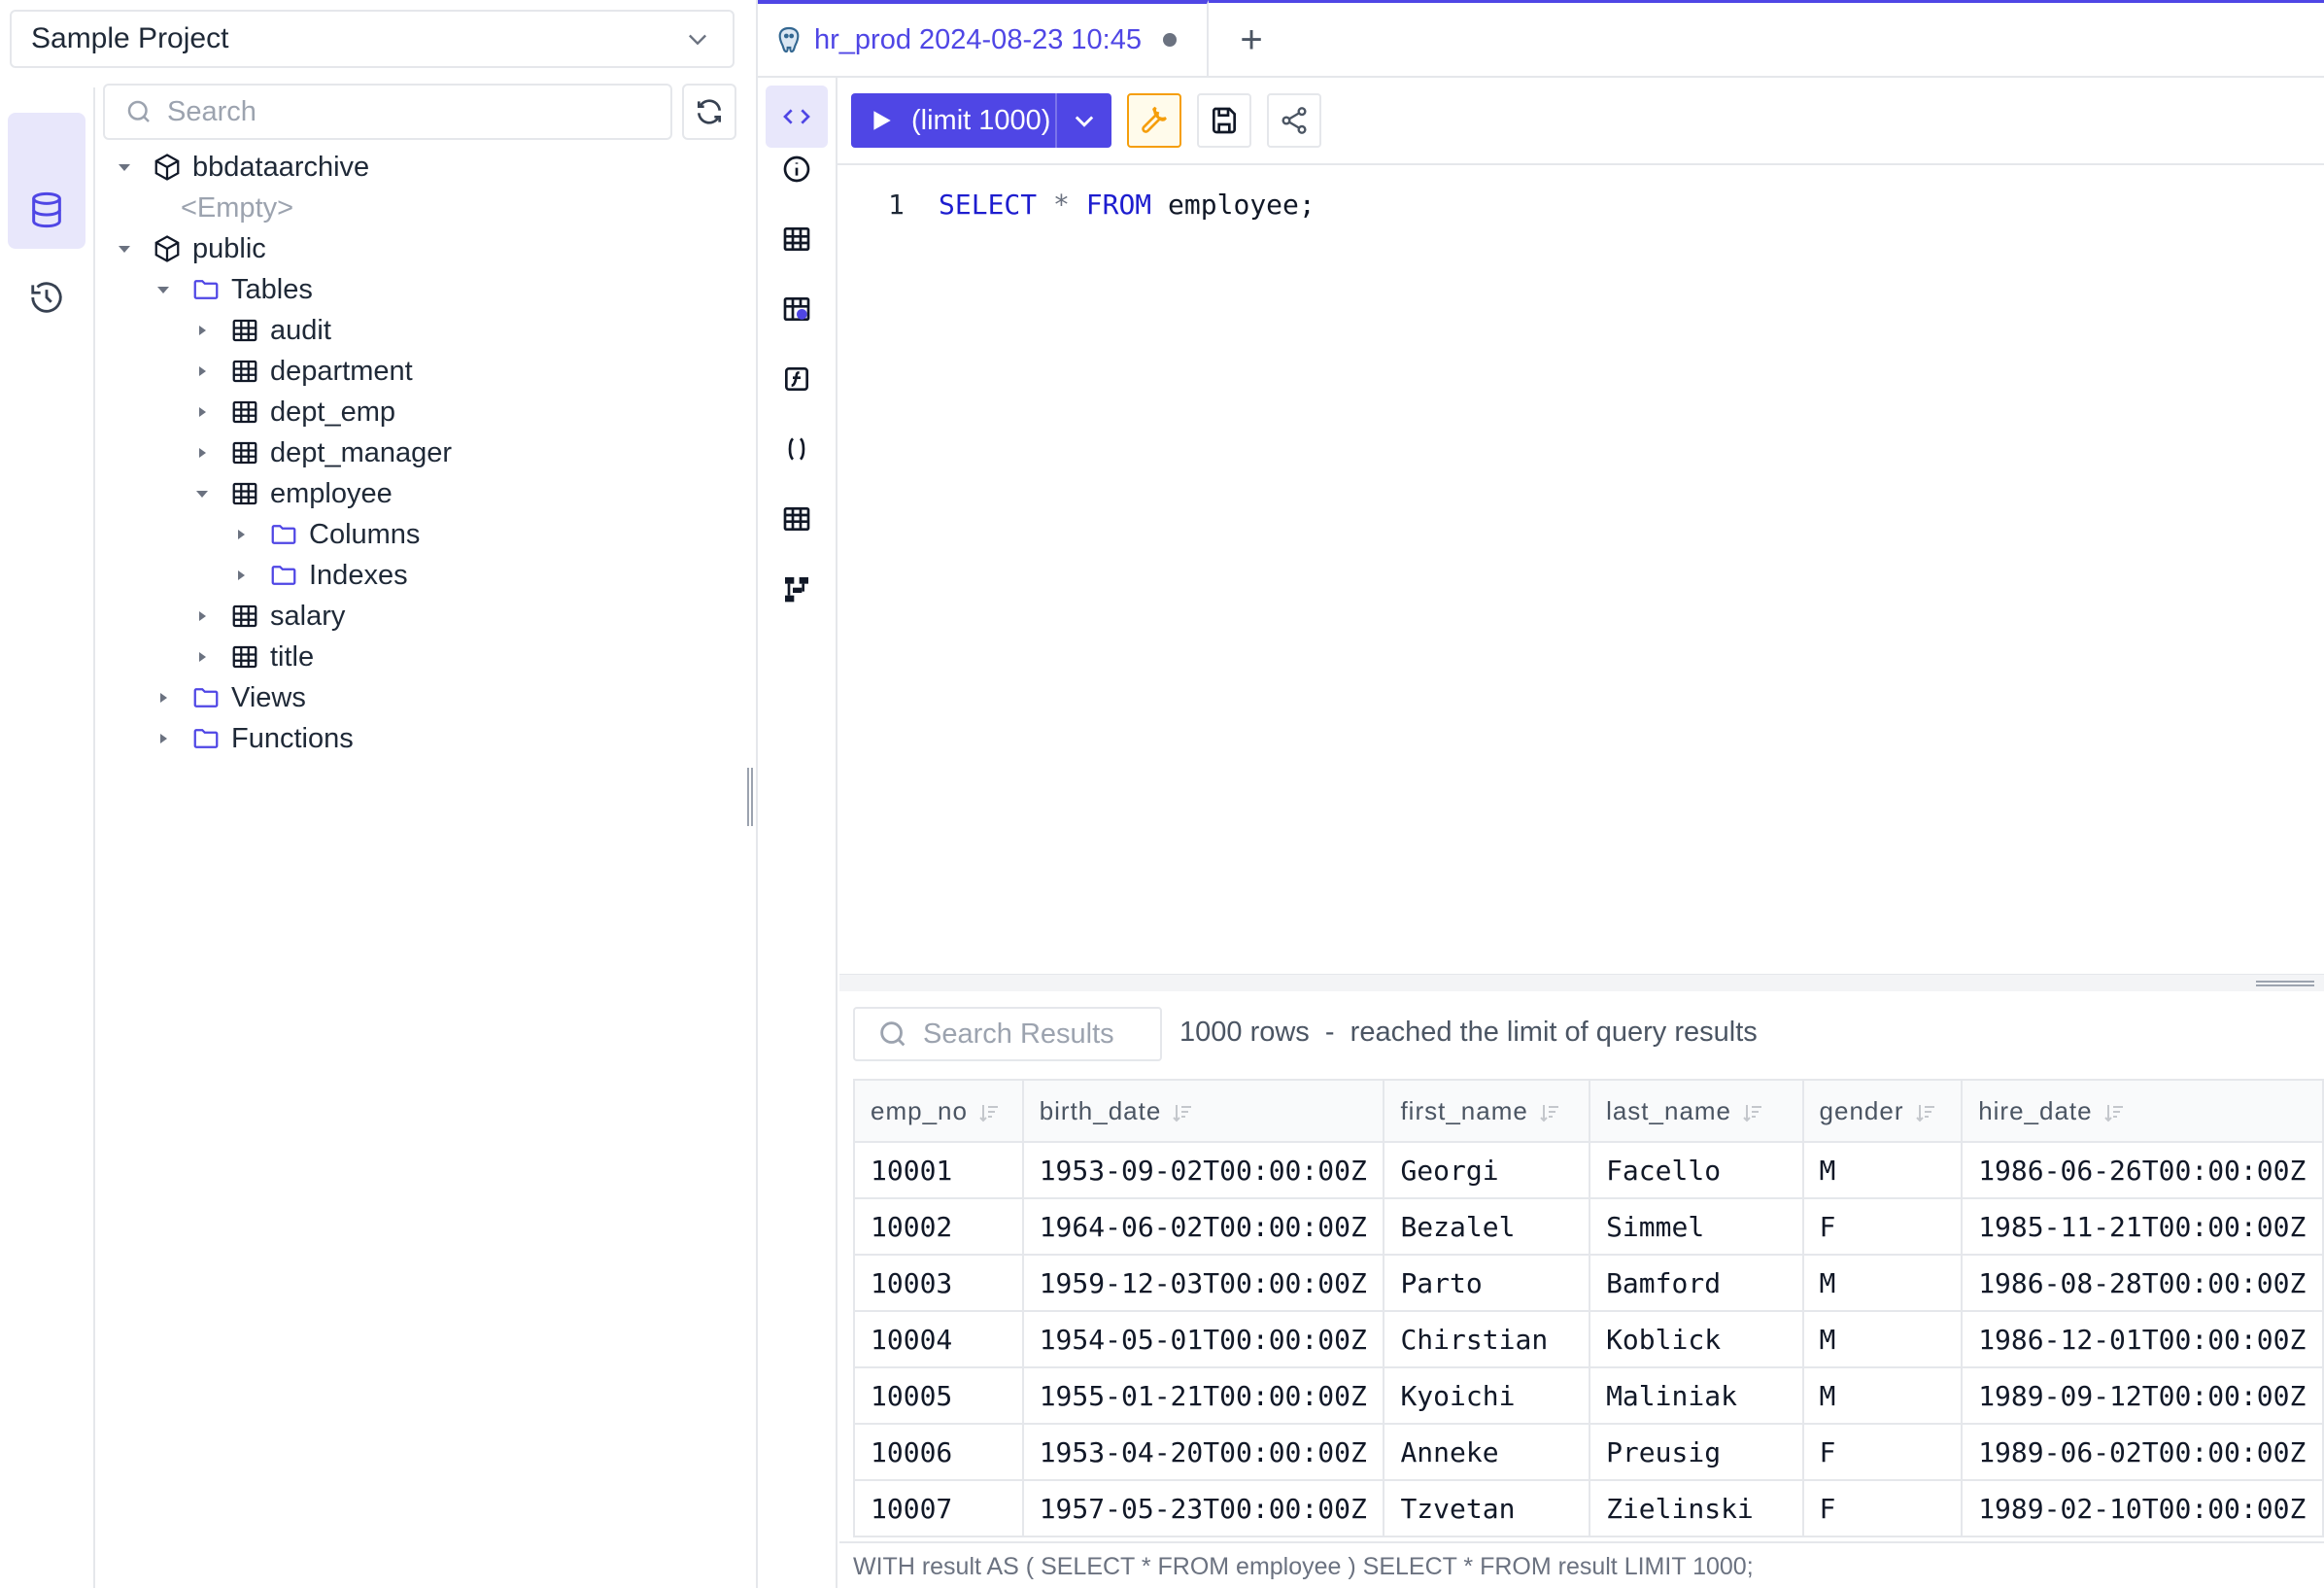 This screenshot has width=2324, height=1588. I want to click on table-cell: Maliniak, so click(1697, 1395).